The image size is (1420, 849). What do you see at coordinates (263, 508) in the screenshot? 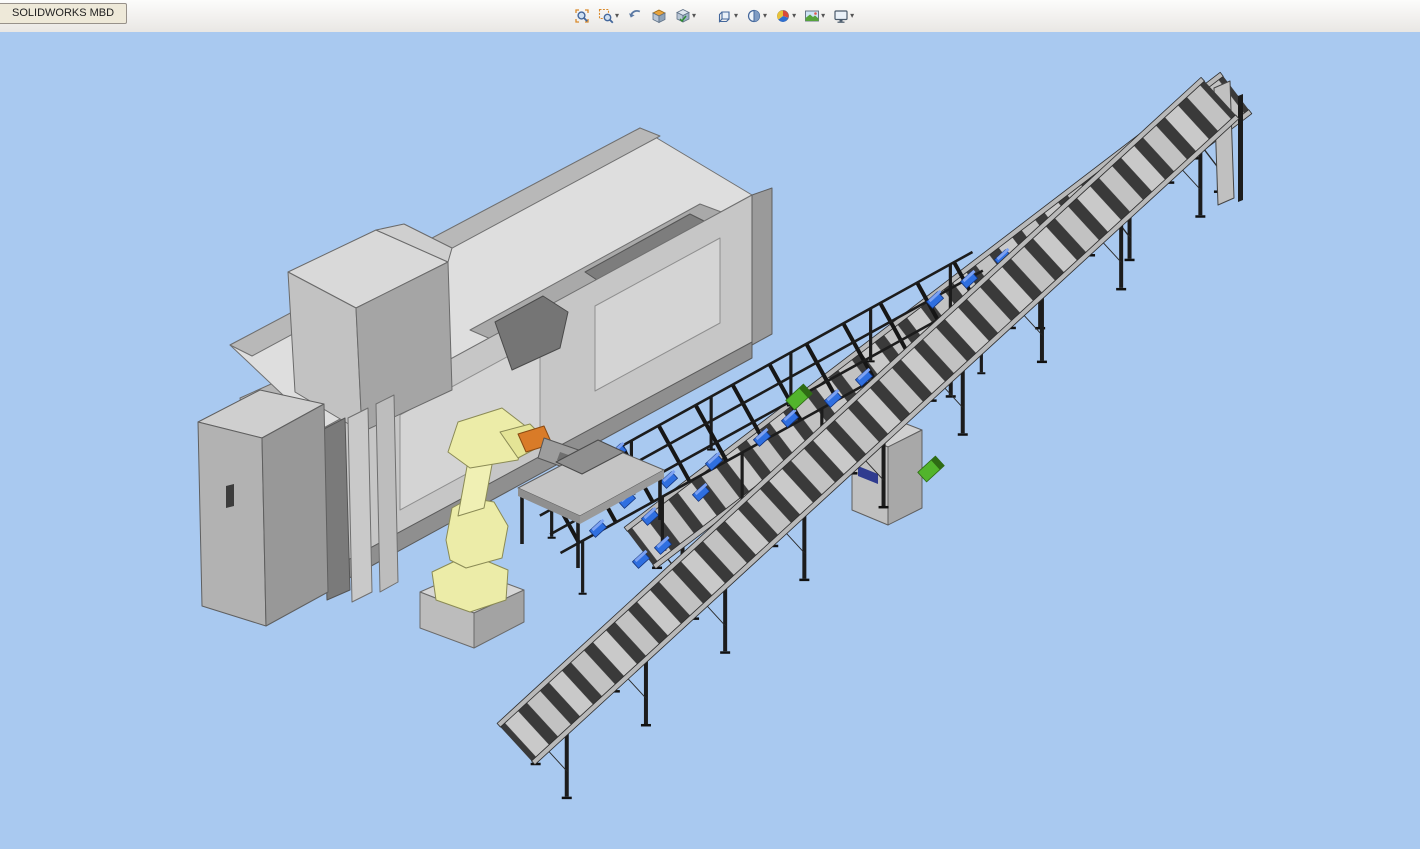
I see `electrical-cabinet` at bounding box center [263, 508].